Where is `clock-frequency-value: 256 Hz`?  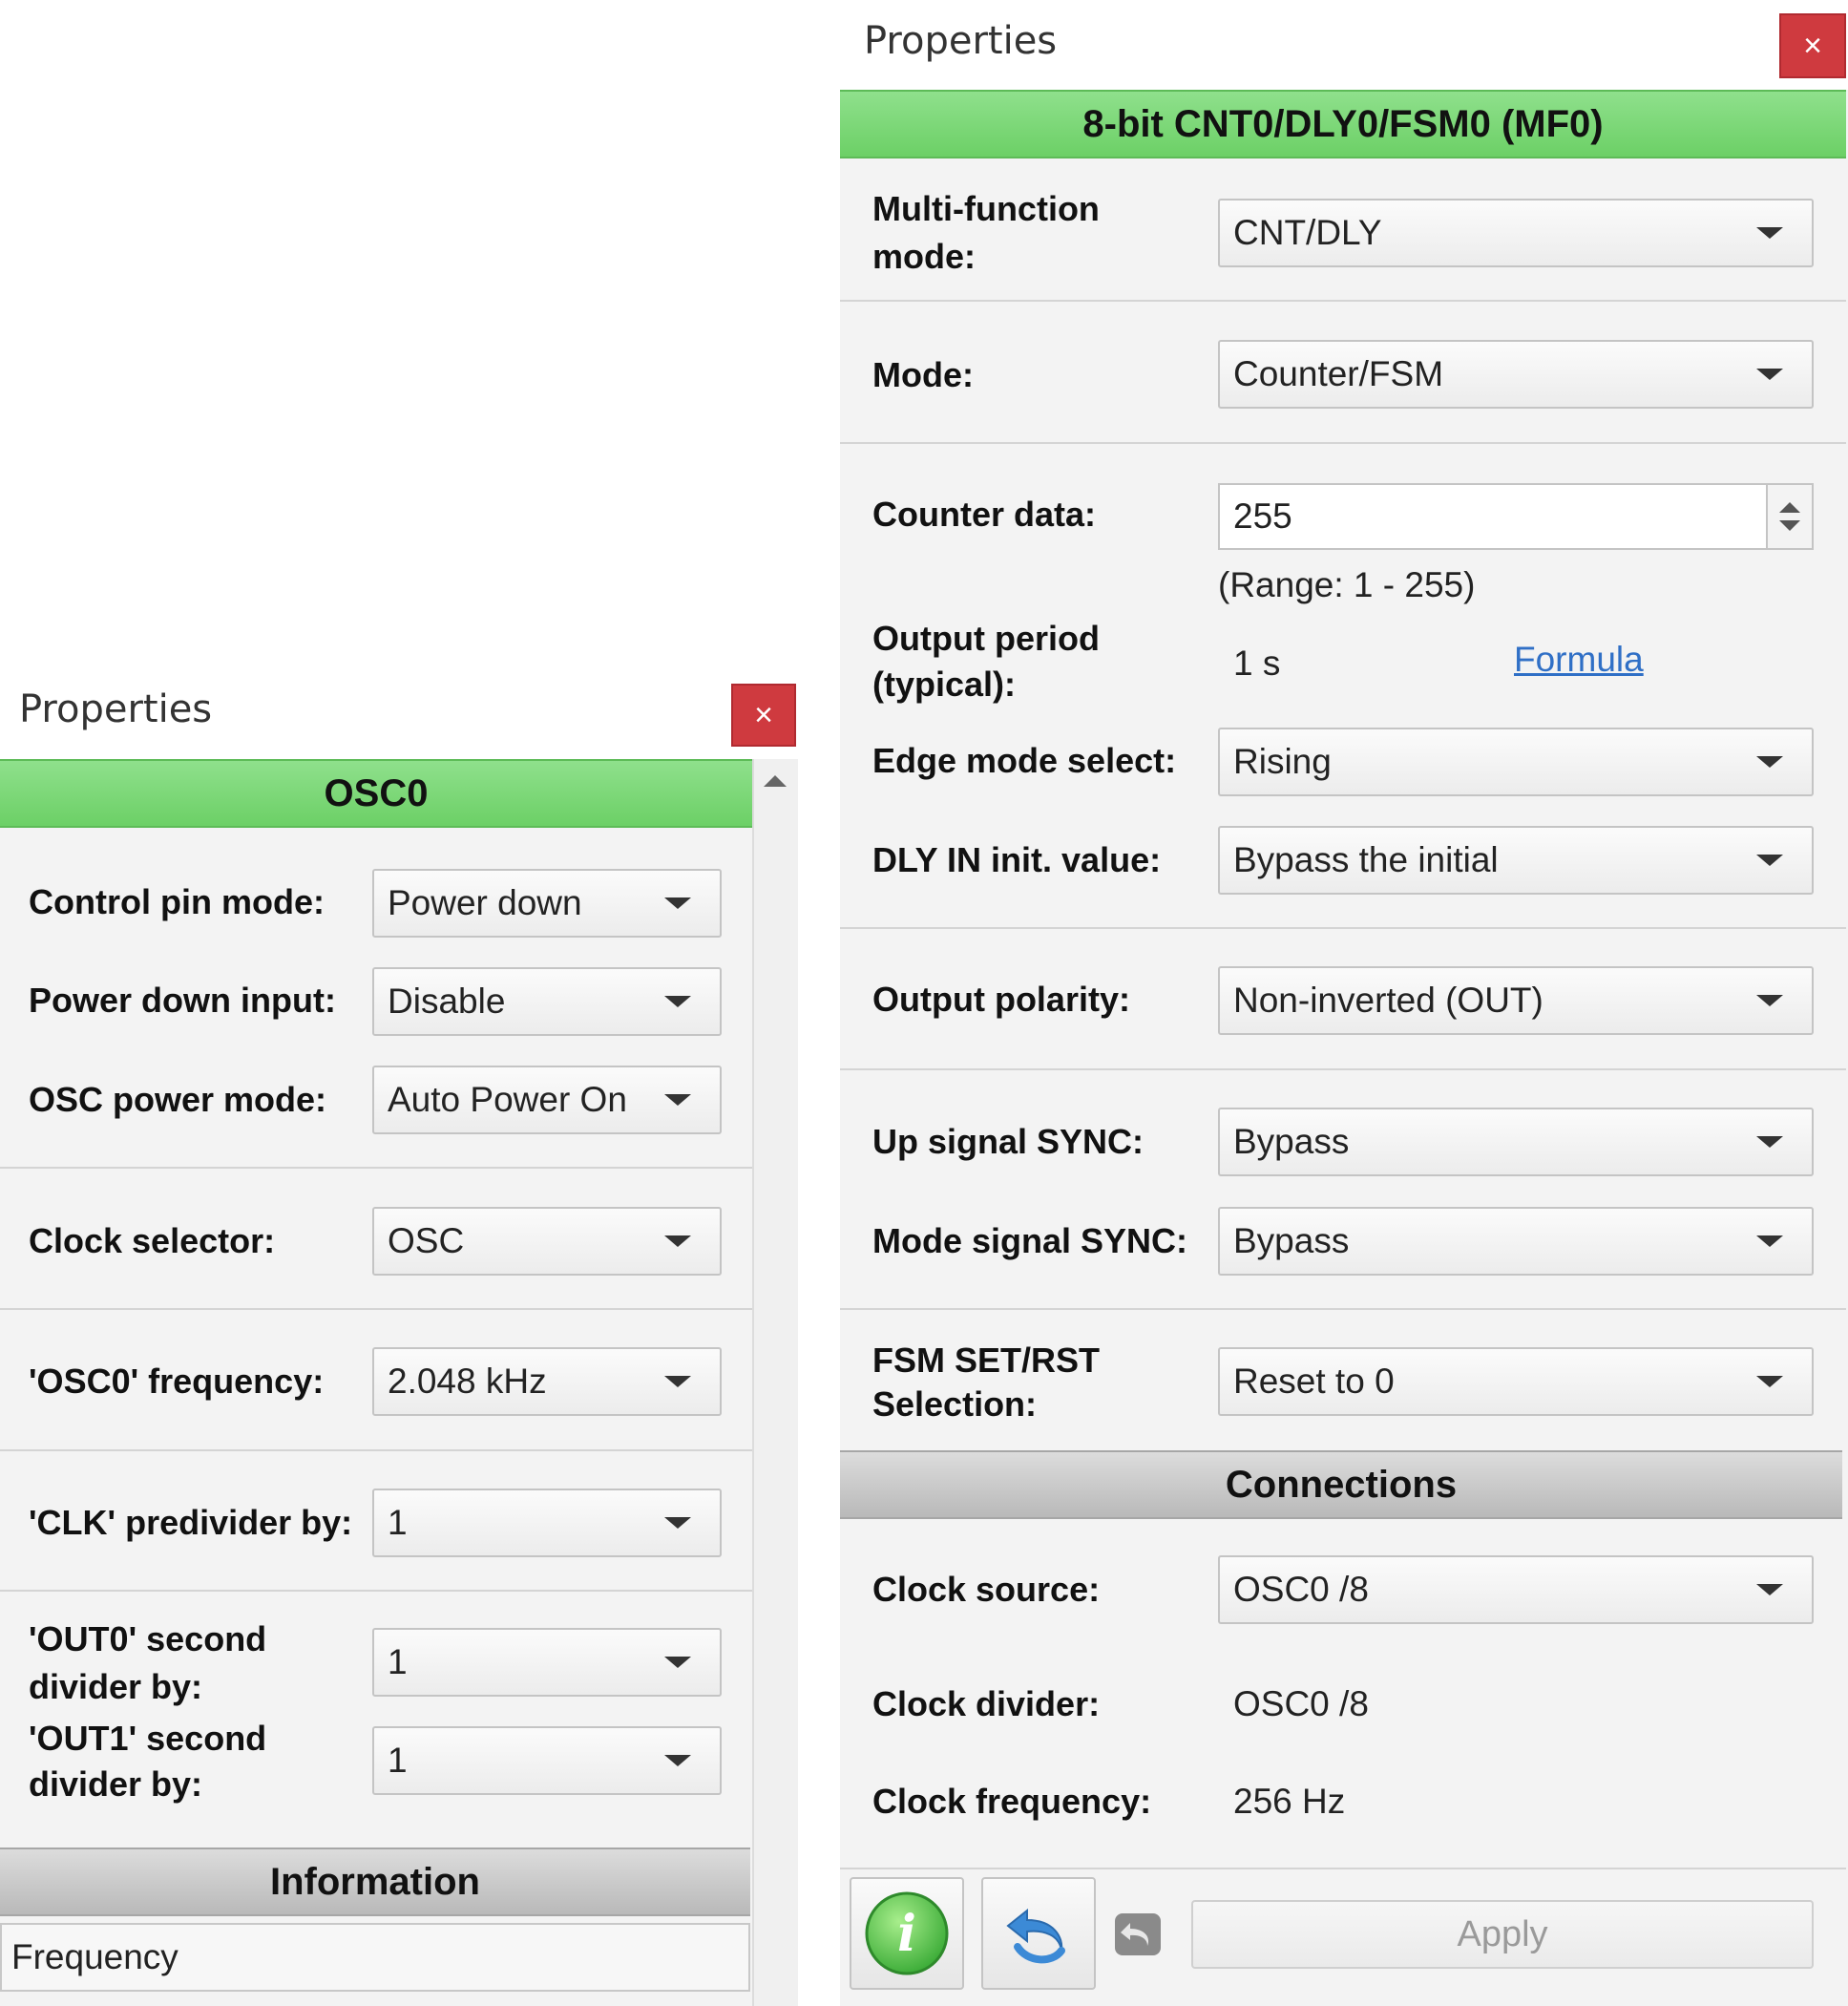
clock-frequency-value: 256 Hz is located at coordinates (1289, 1801).